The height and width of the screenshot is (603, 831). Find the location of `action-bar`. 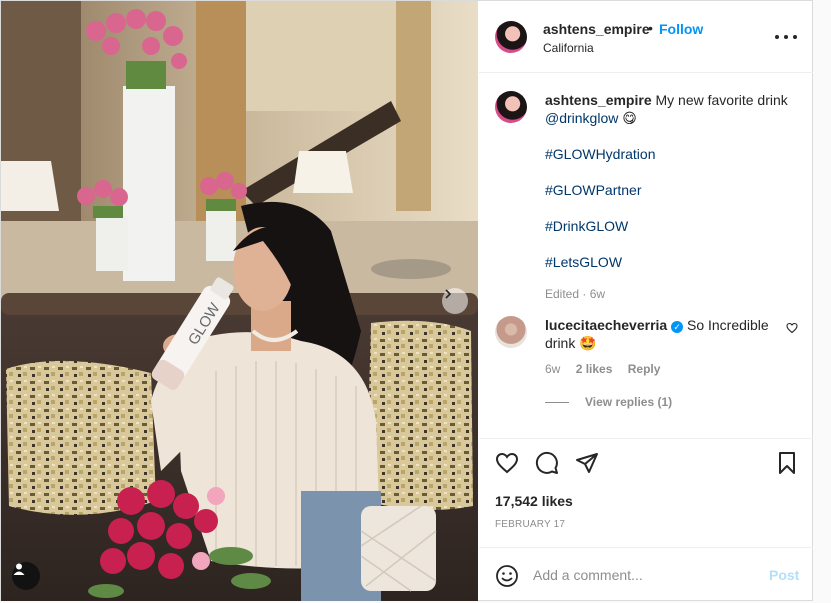

action-bar is located at coordinates (646, 466).